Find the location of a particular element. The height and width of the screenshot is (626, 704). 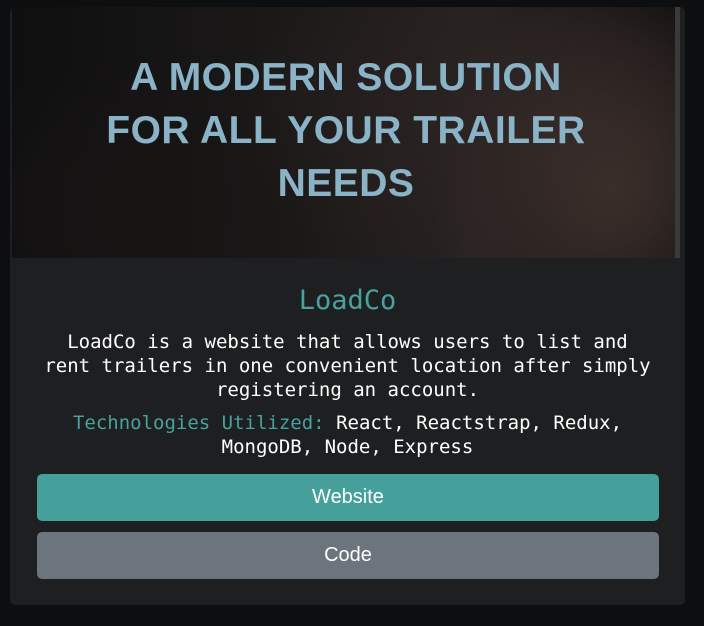

website-button: Website is located at coordinates (348, 497).